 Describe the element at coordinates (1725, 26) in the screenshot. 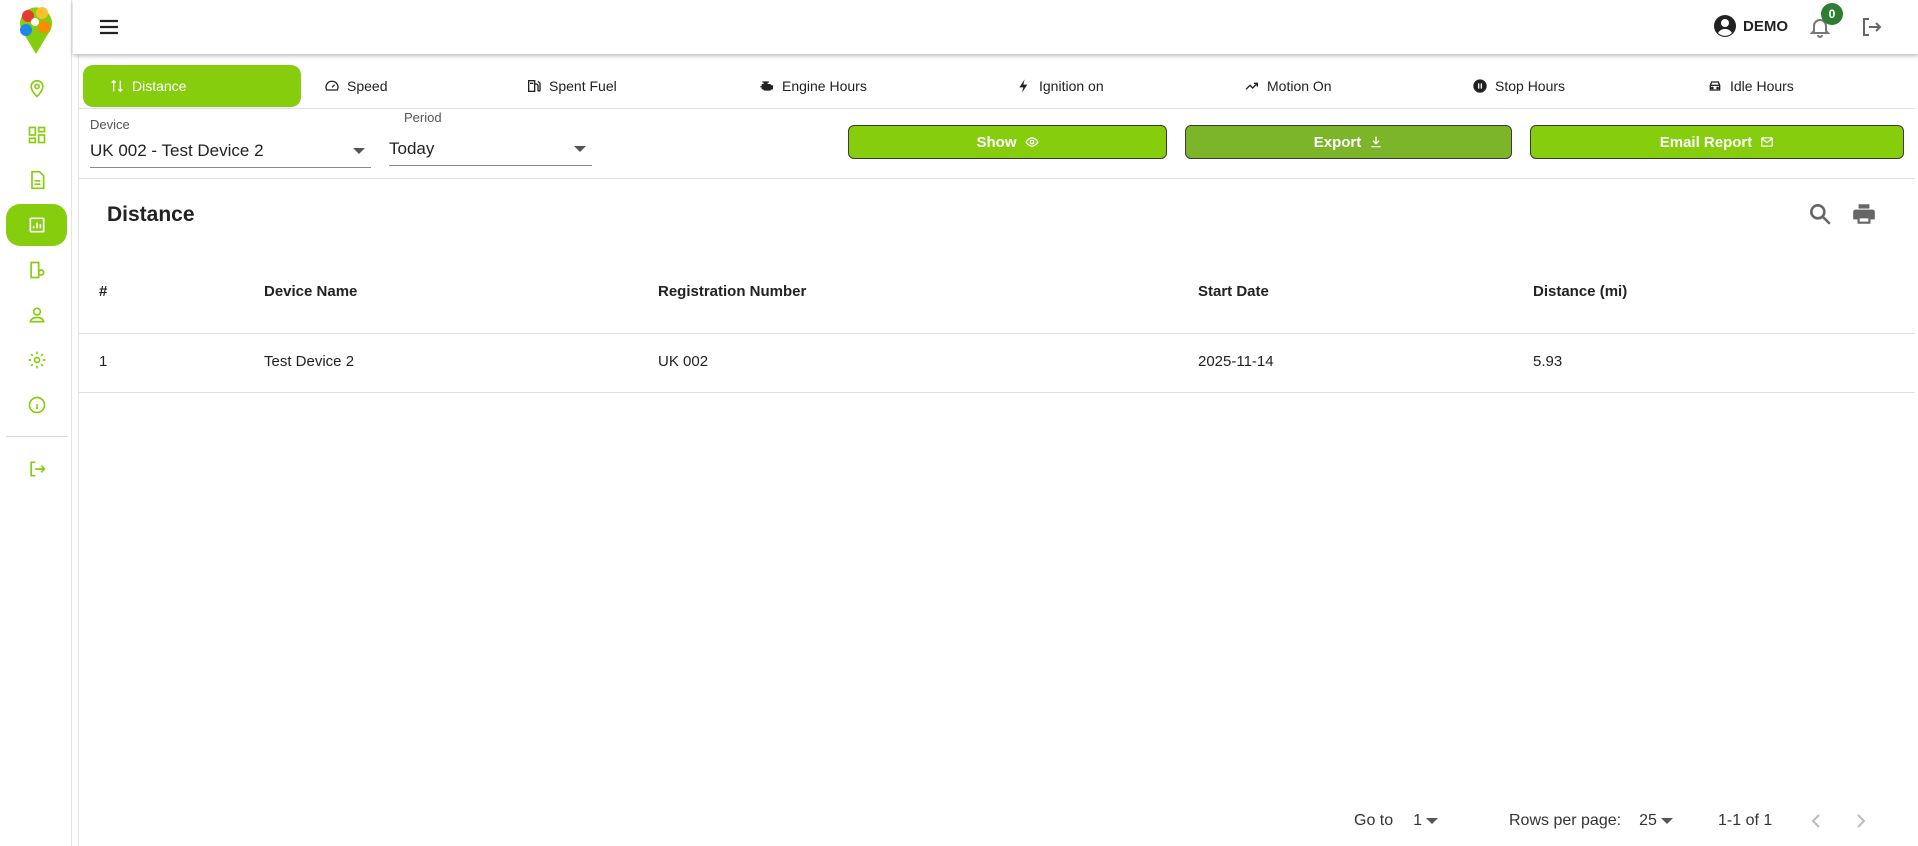

I see `account-circle-icon` at that location.